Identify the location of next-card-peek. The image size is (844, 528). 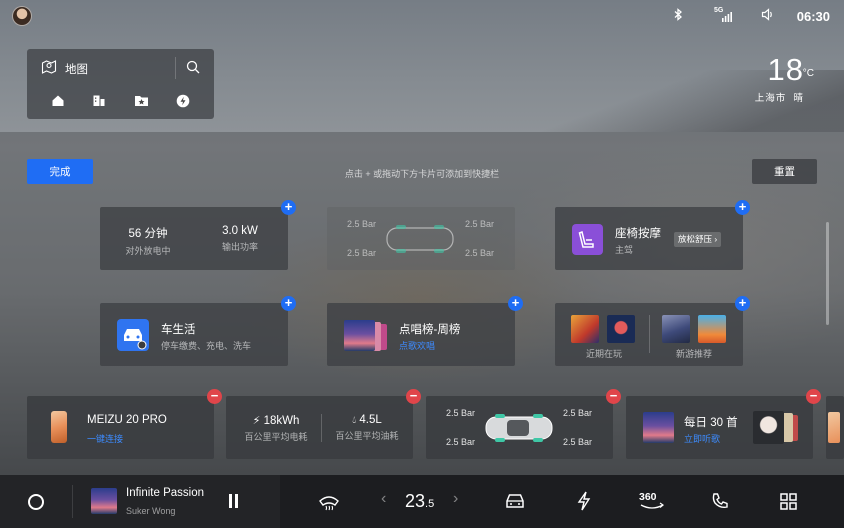
(835, 427).